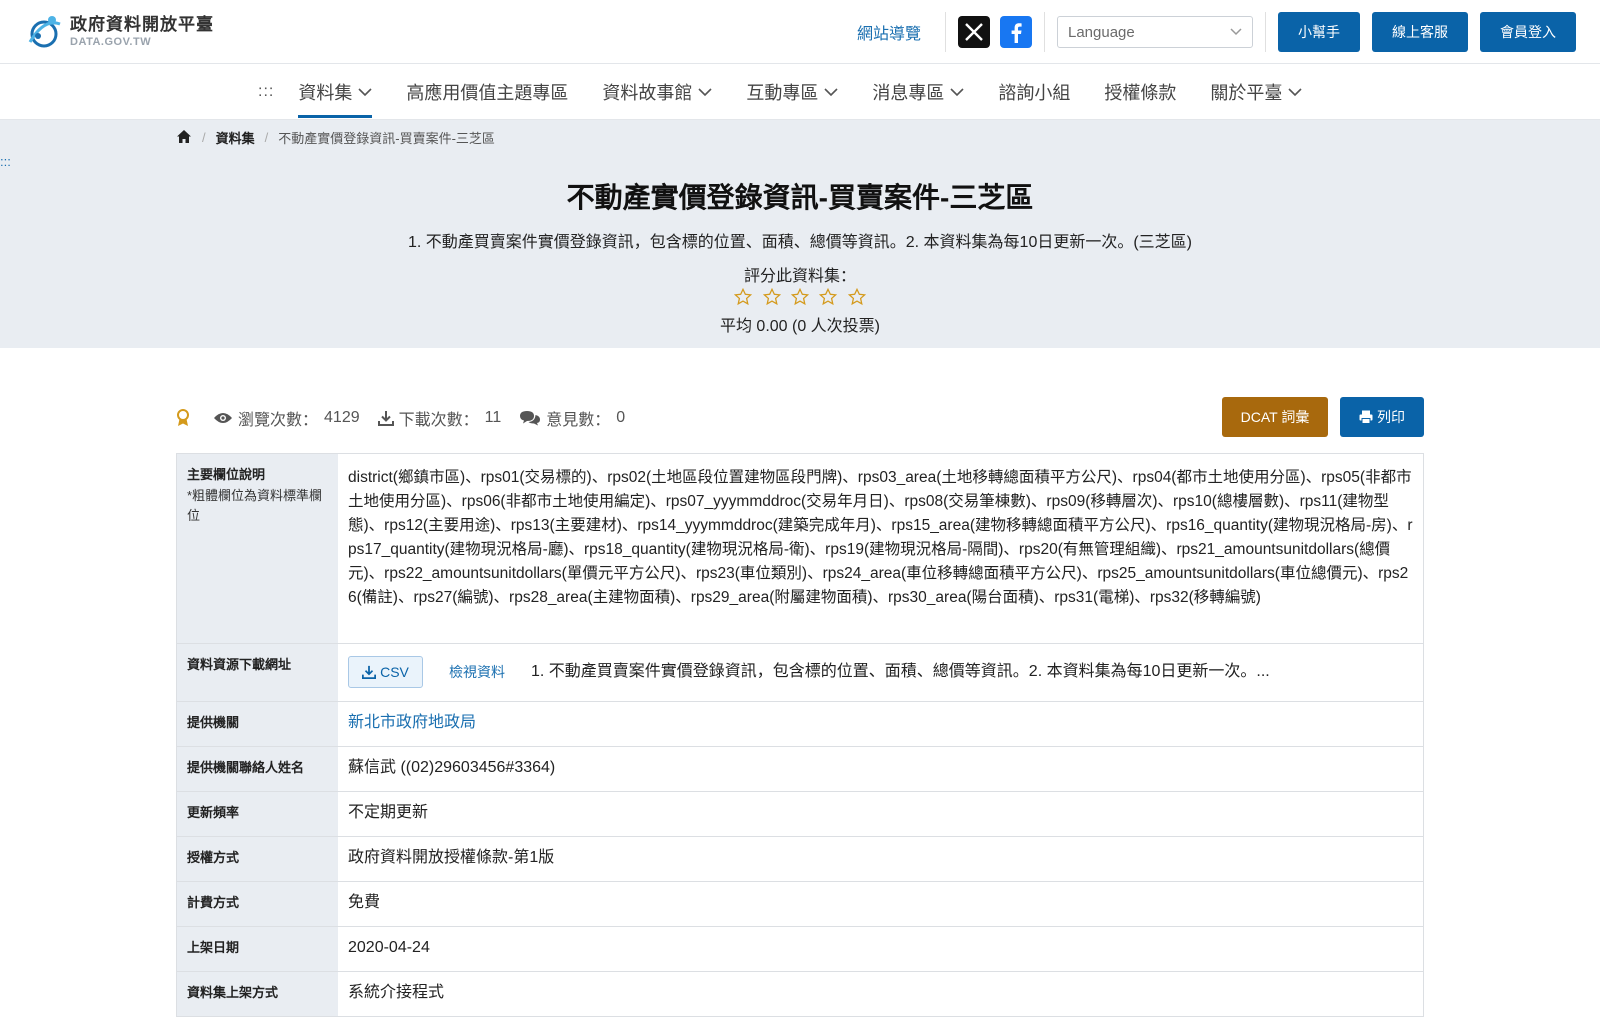 The height and width of the screenshot is (1017, 1600). I want to click on views-label: 瀏覽次數：, so click(278, 420).